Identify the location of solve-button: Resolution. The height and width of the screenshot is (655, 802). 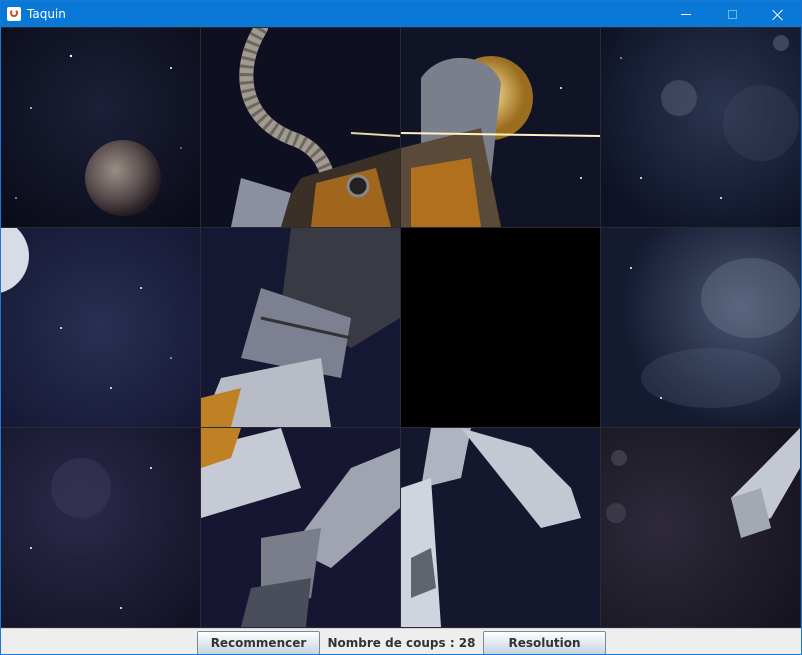
(544, 642).